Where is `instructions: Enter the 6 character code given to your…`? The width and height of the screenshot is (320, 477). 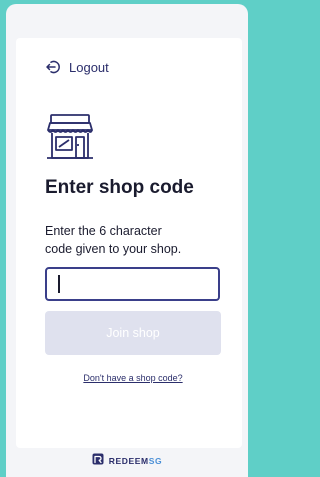 instructions: Enter the 6 character code given to your… is located at coordinates (135, 240).